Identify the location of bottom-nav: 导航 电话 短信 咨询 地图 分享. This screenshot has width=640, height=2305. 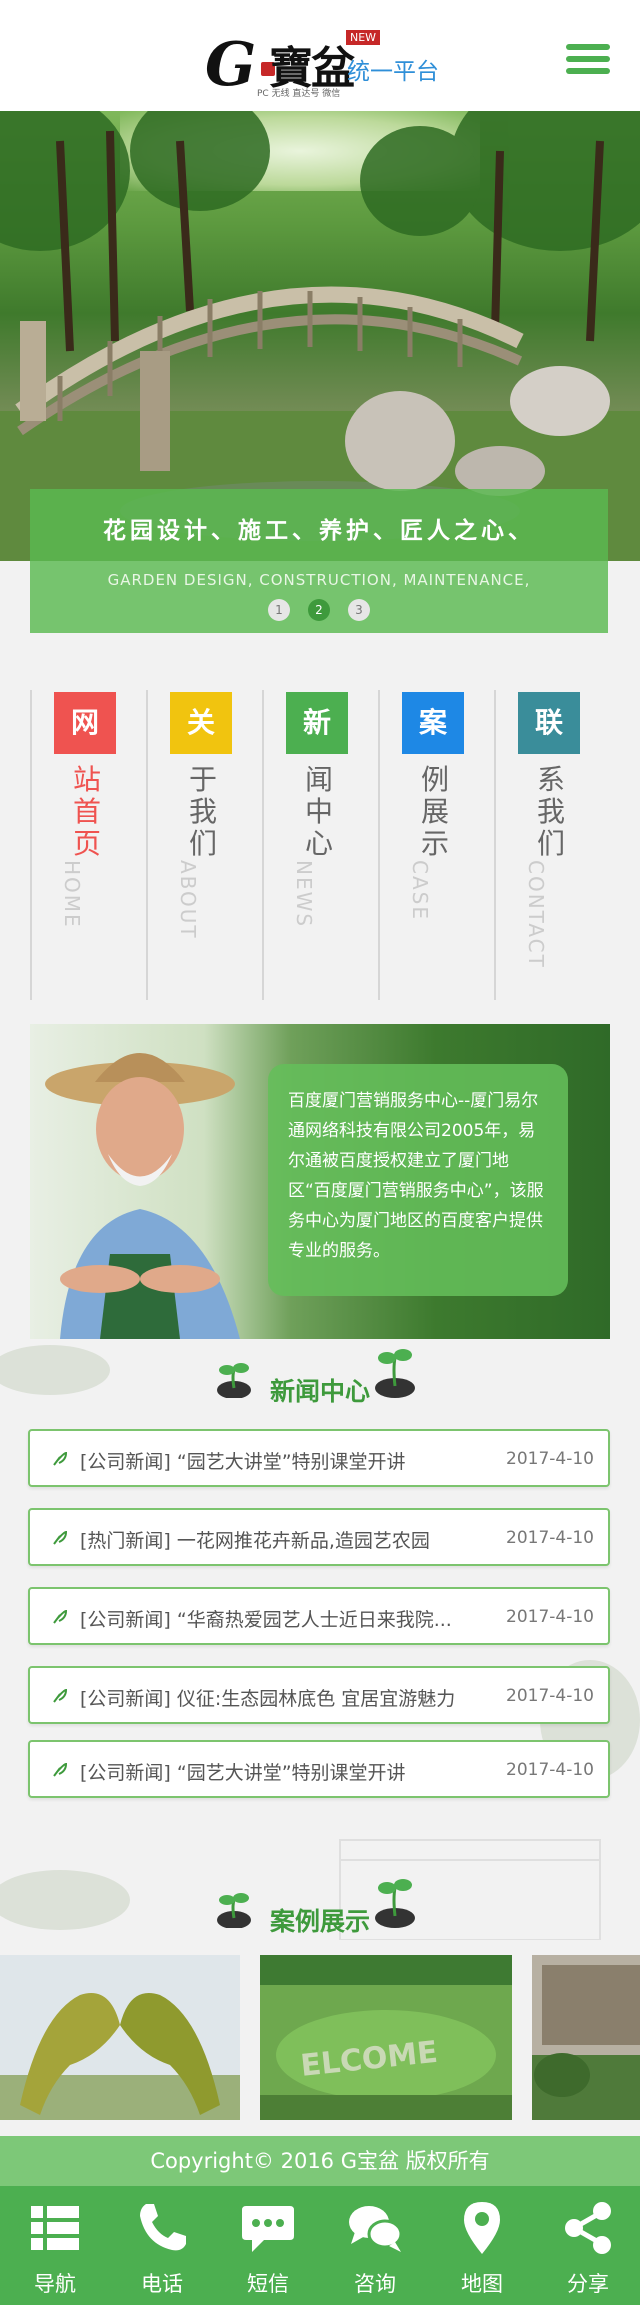
(320, 2245).